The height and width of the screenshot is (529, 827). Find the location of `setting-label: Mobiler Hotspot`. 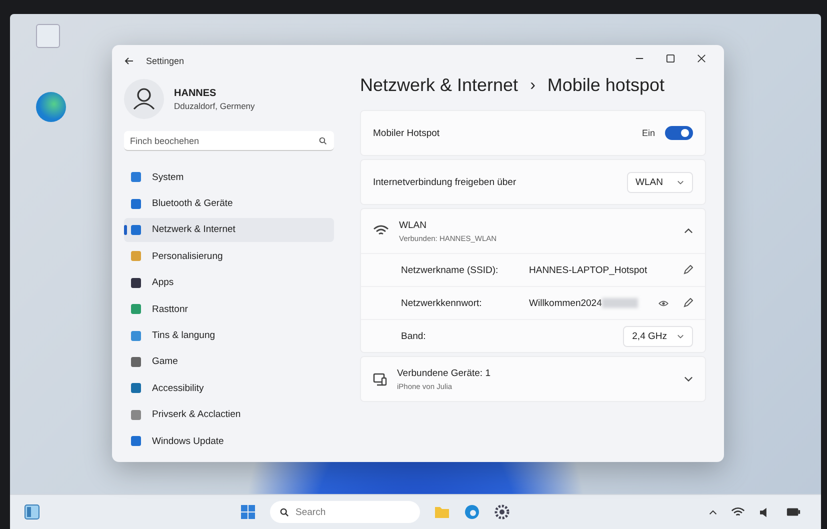

setting-label: Mobiler Hotspot is located at coordinates (406, 133).